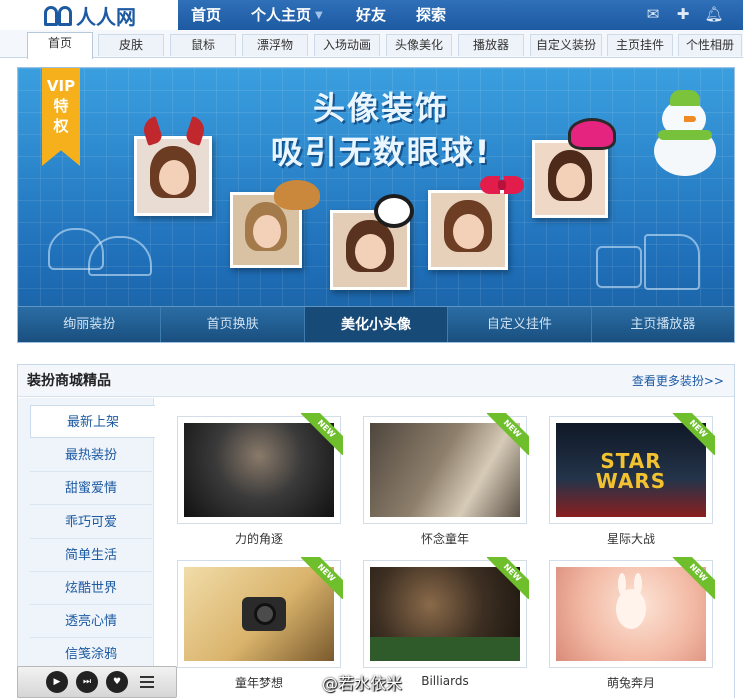 This screenshot has width=743, height=698. I want to click on tab-entrance-animation: 入场动画, so click(347, 45).